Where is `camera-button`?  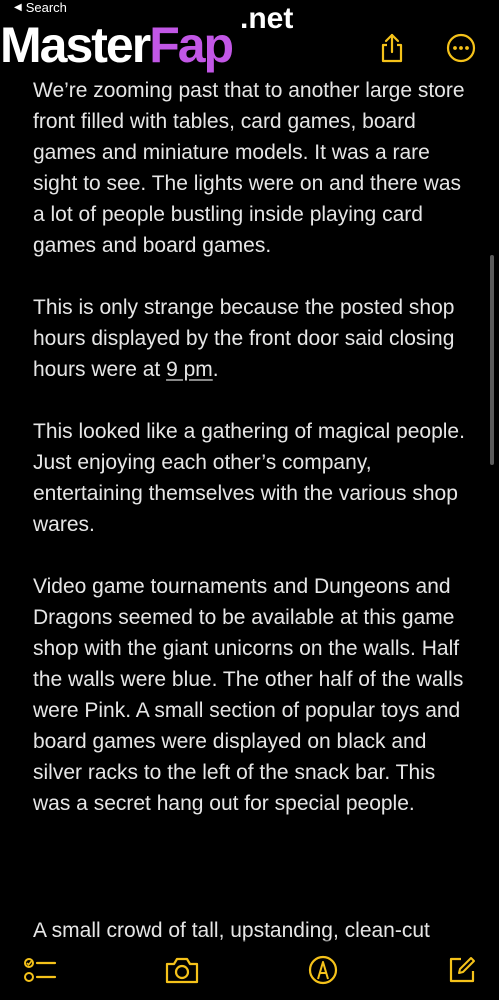
camera-button is located at coordinates (182, 970).